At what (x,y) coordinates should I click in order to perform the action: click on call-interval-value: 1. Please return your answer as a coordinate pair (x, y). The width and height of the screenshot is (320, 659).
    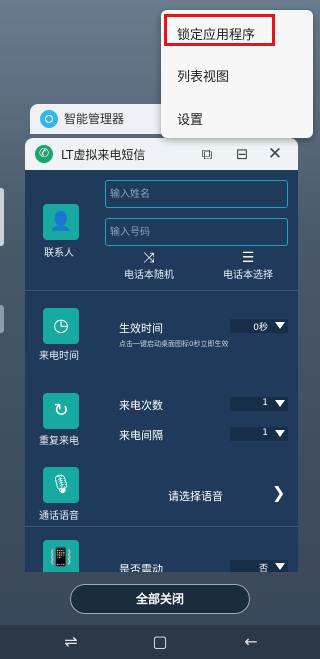
    Looking at the image, I should click on (265, 433).